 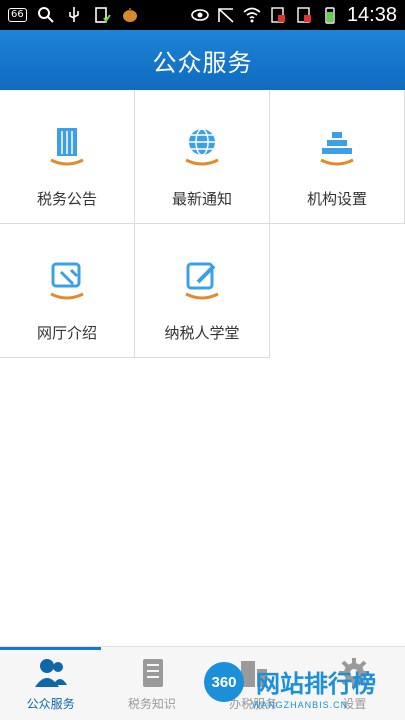 What do you see at coordinates (316, 684) in the screenshot?
I see `watermark-text: 网站排行榜` at bounding box center [316, 684].